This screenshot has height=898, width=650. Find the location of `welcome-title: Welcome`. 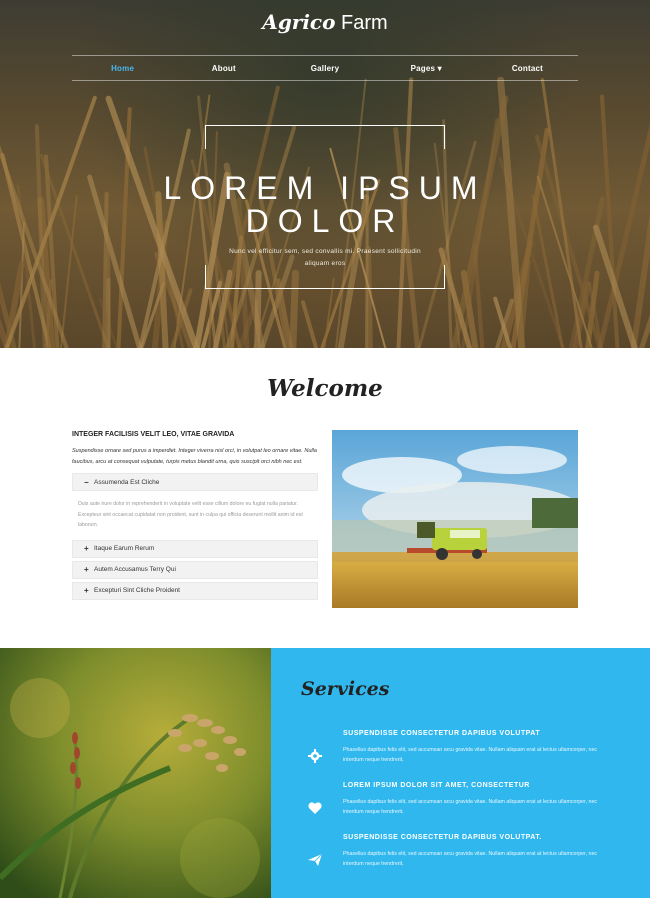

welcome-title: Welcome is located at coordinates (325, 388).